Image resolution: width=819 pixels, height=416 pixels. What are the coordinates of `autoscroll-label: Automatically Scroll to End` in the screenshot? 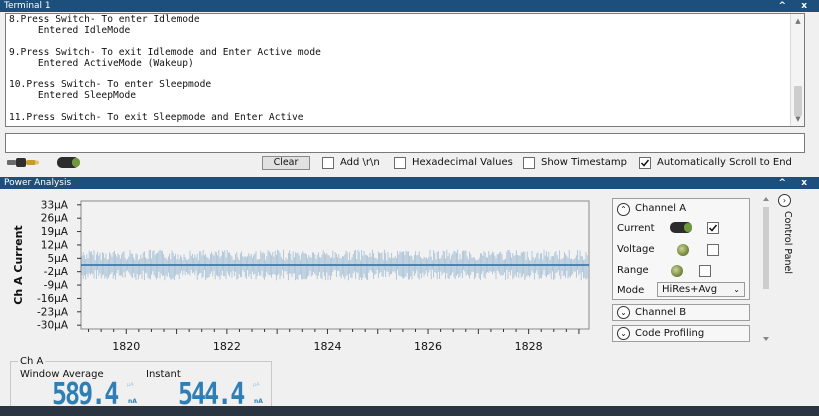 It's located at (724, 162).